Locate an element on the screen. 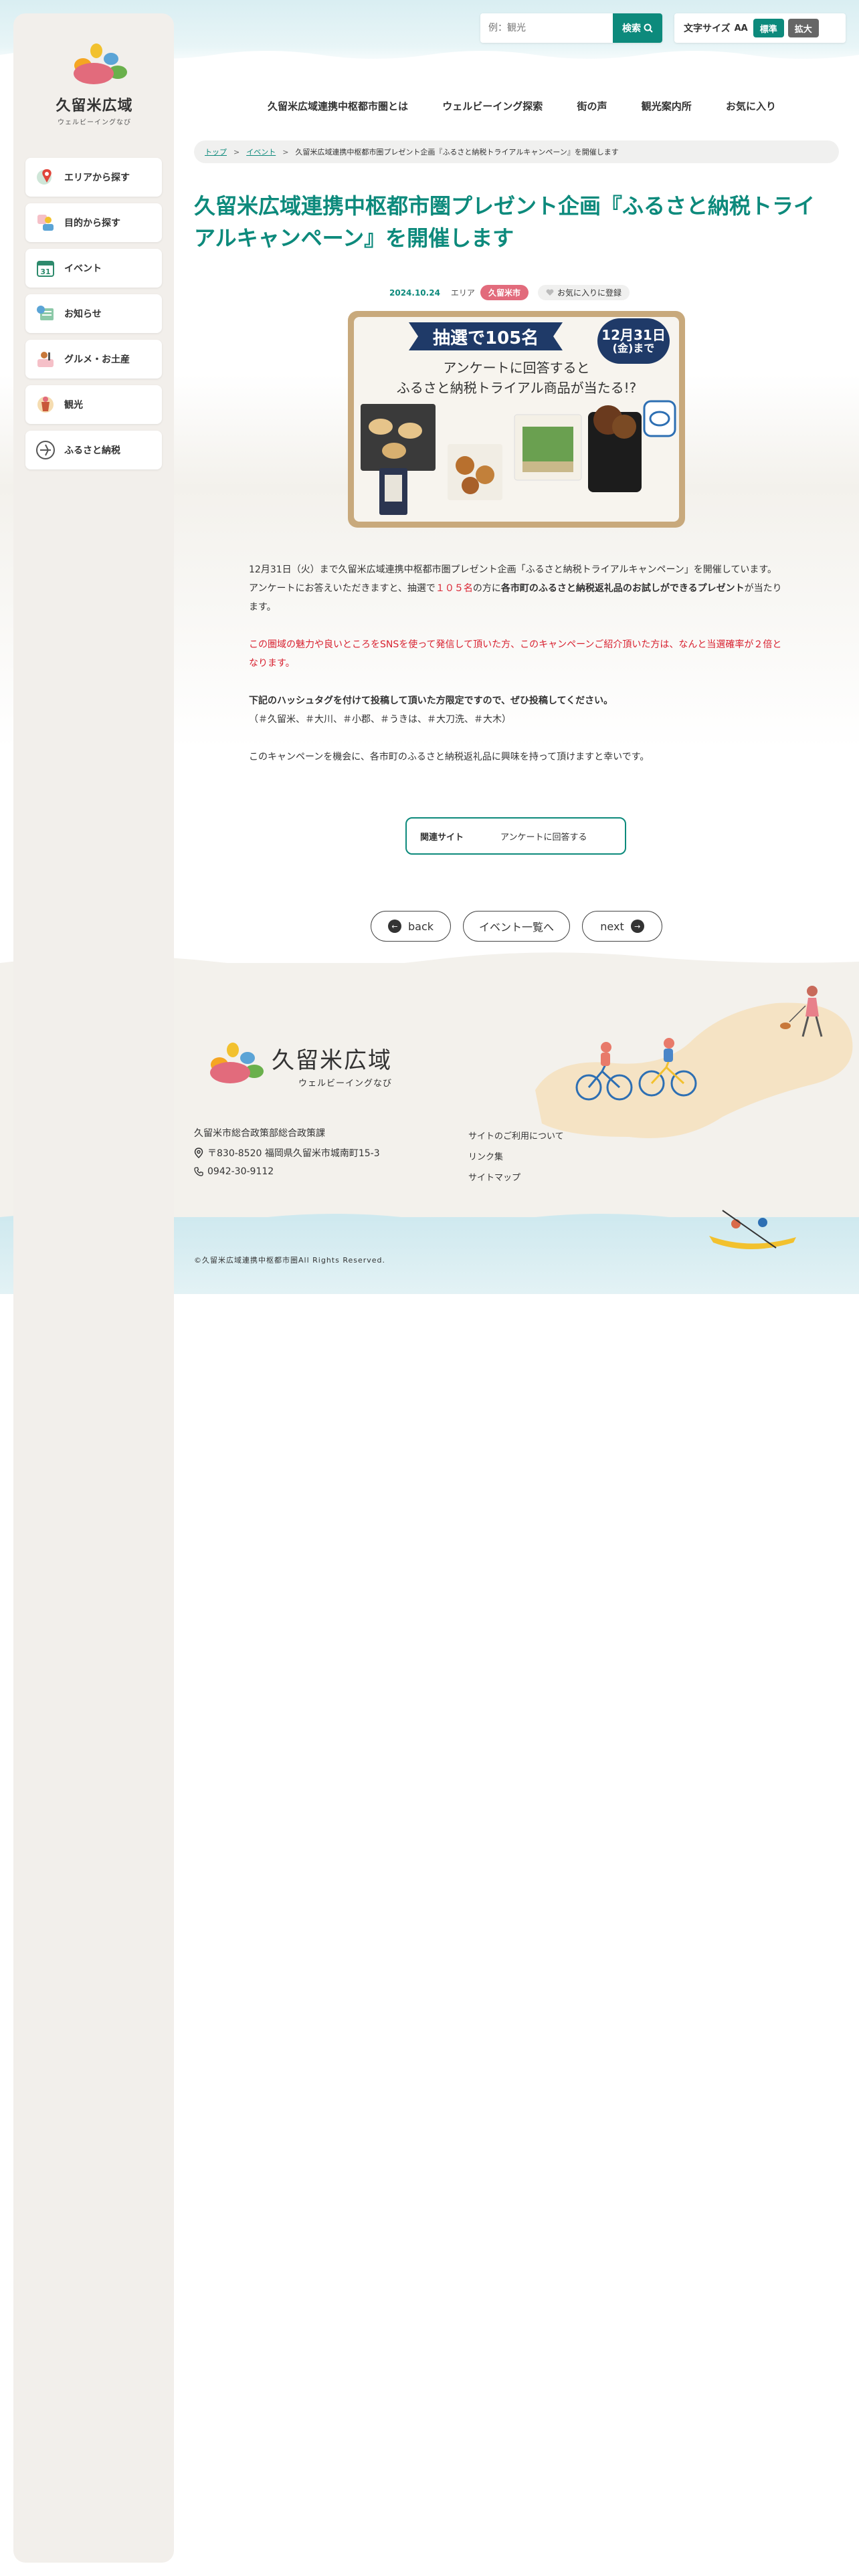  calendar-icon: 31 is located at coordinates (46, 268).